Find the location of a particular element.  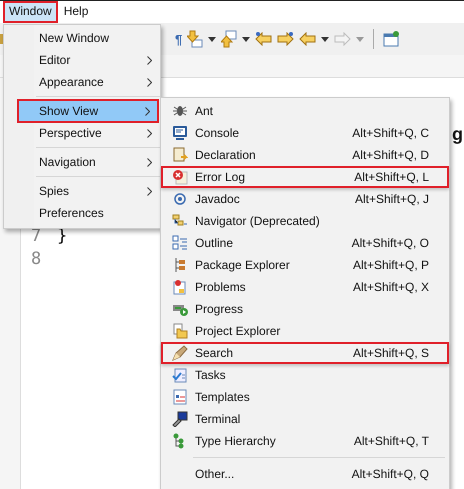

pilcrow-icon: ¶ is located at coordinates (178, 39).